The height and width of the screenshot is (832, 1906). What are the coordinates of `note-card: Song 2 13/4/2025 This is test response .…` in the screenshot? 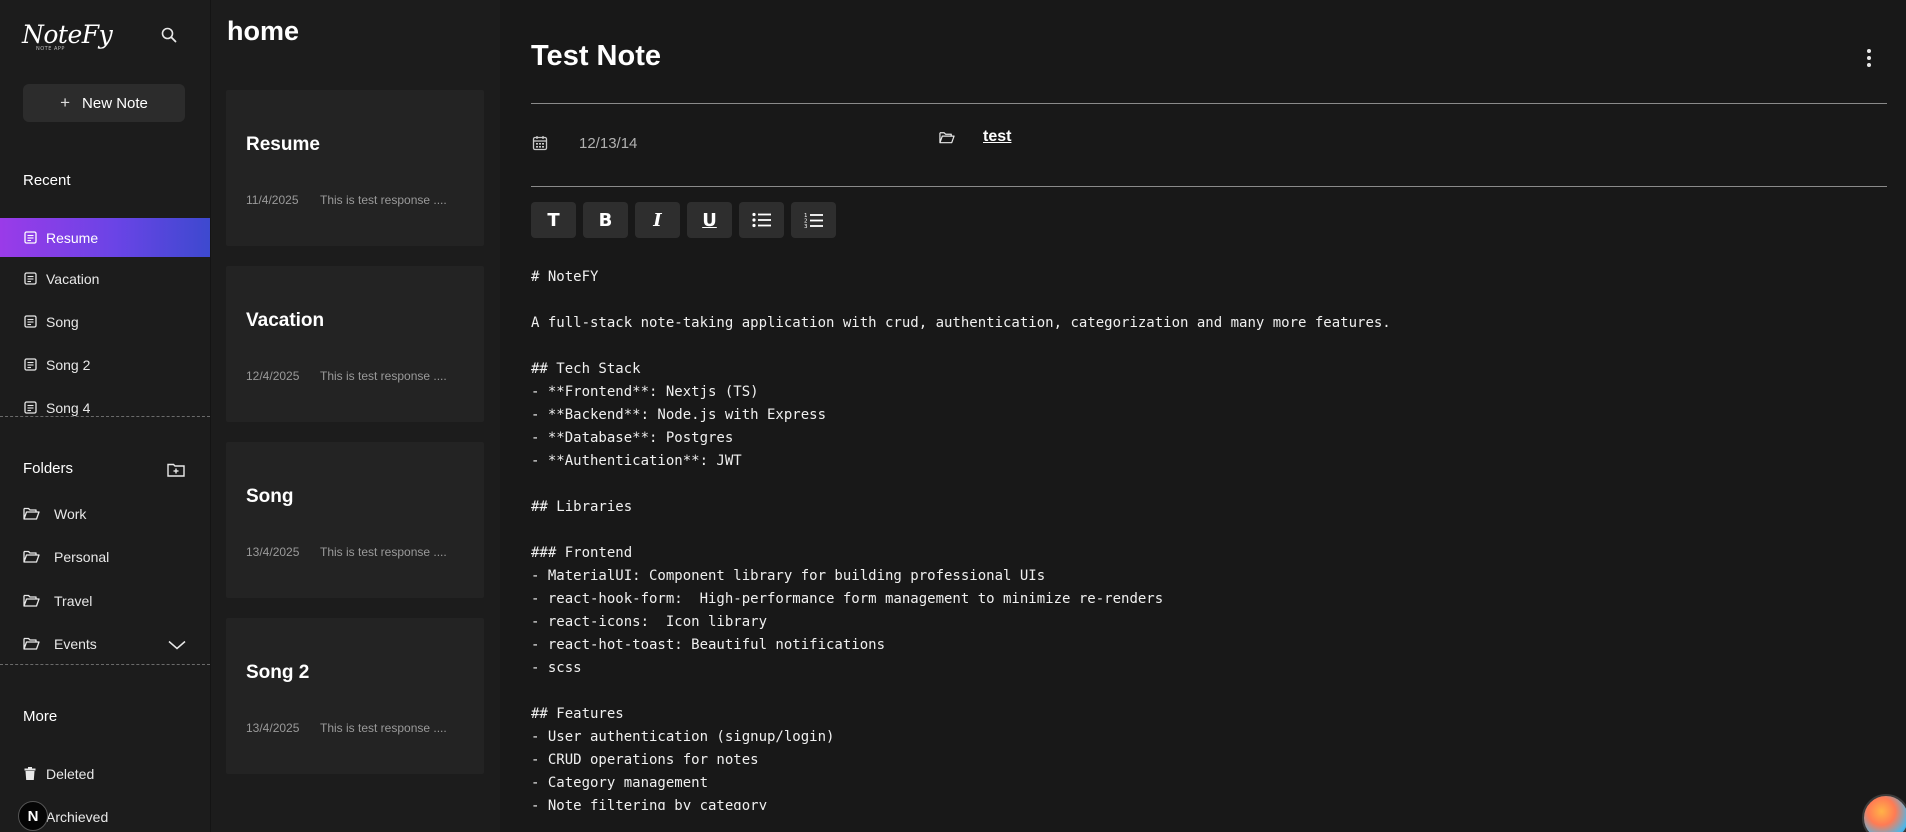 It's located at (355, 696).